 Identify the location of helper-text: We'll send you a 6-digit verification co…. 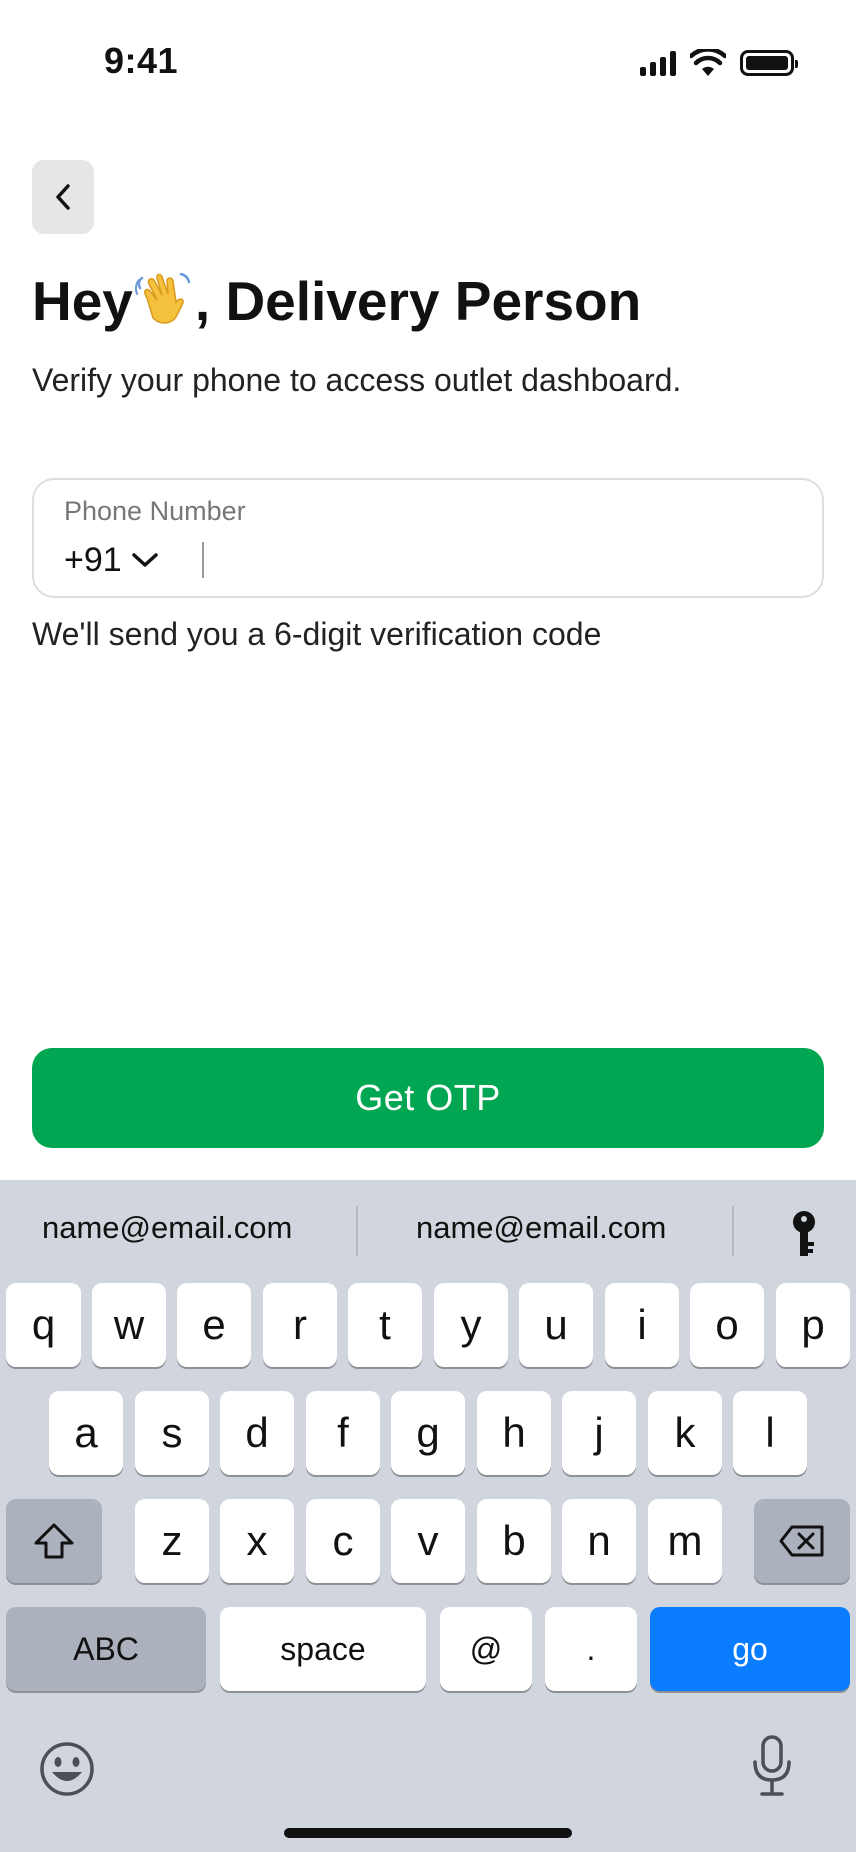
(317, 634).